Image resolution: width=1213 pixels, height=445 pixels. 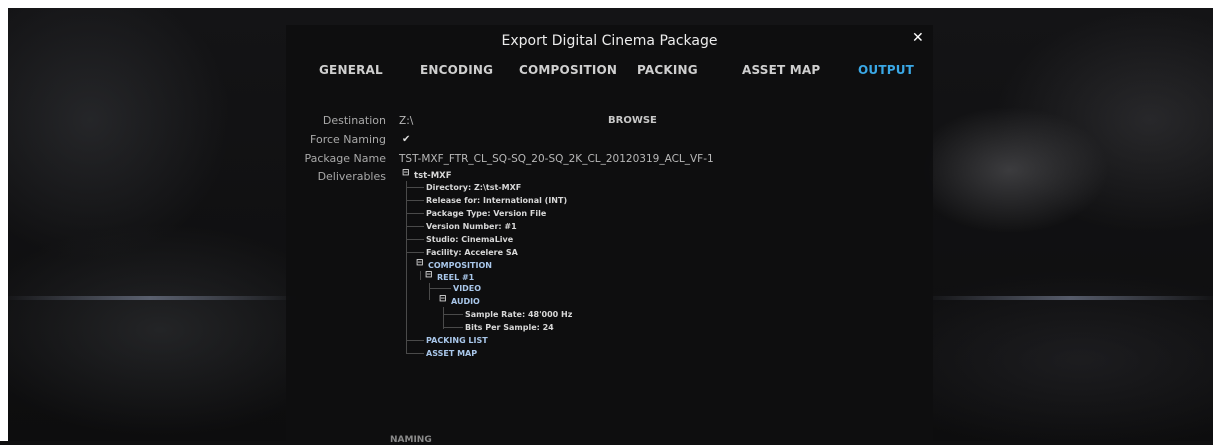 What do you see at coordinates (1066, 298) in the screenshot?
I see `light-streak-right` at bounding box center [1066, 298].